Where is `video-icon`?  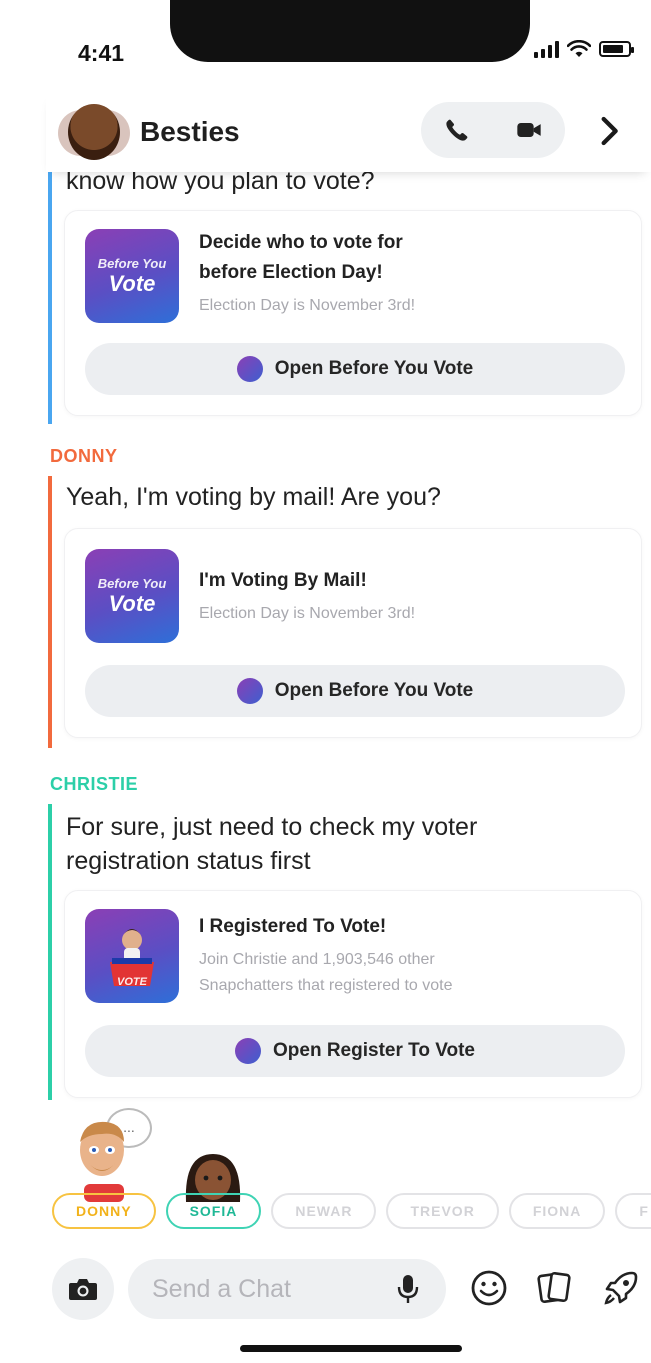
video-icon is located at coordinates (529, 130).